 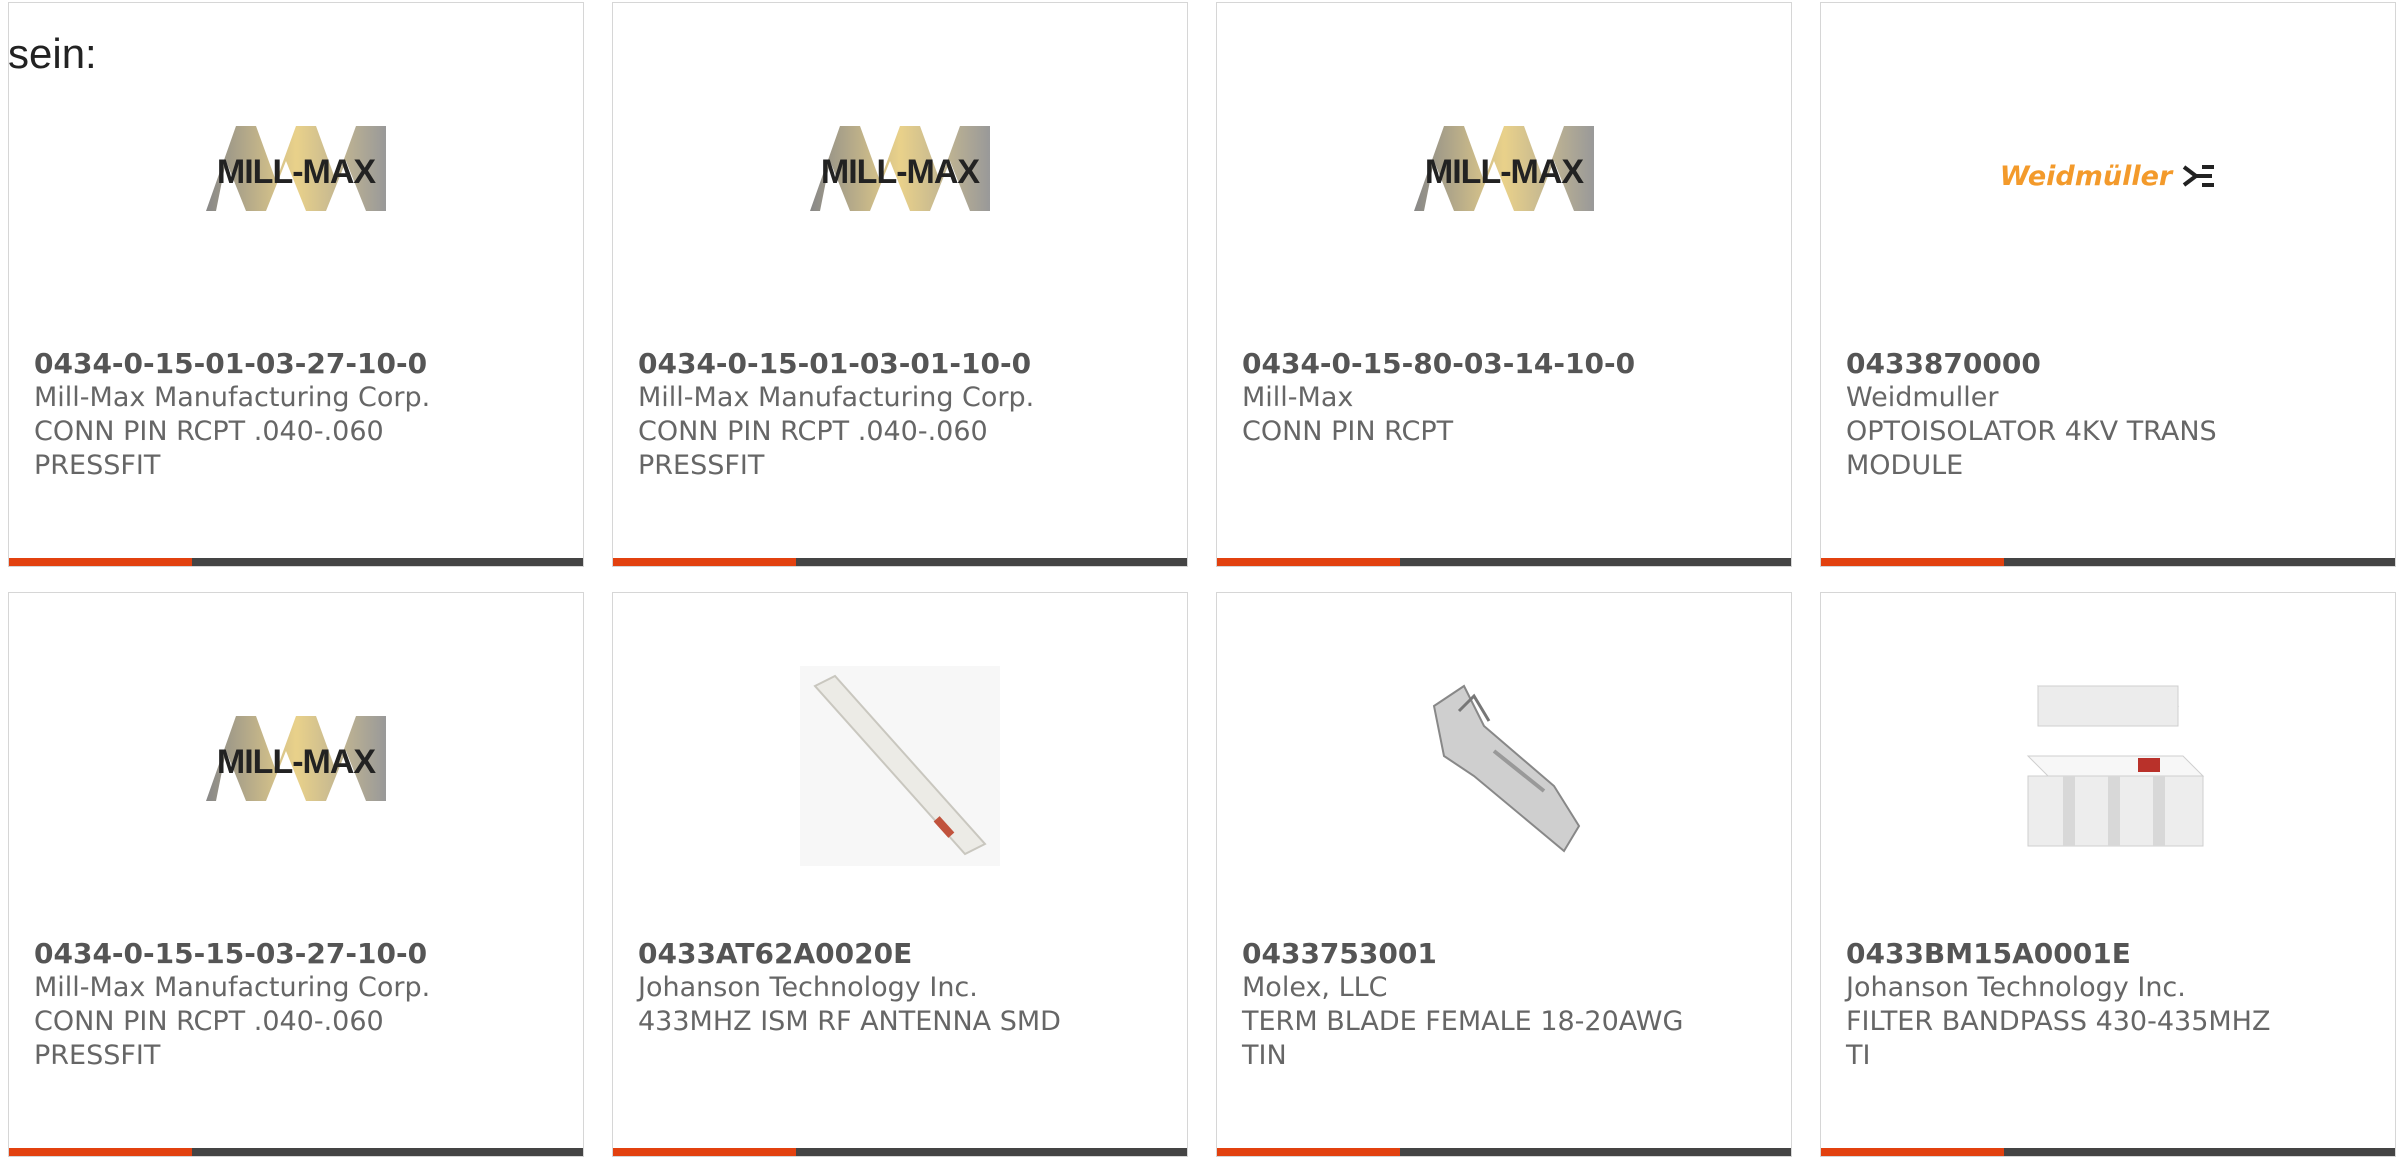 What do you see at coordinates (1922, 397) in the screenshot?
I see `manufacturer: Weidmuller` at bounding box center [1922, 397].